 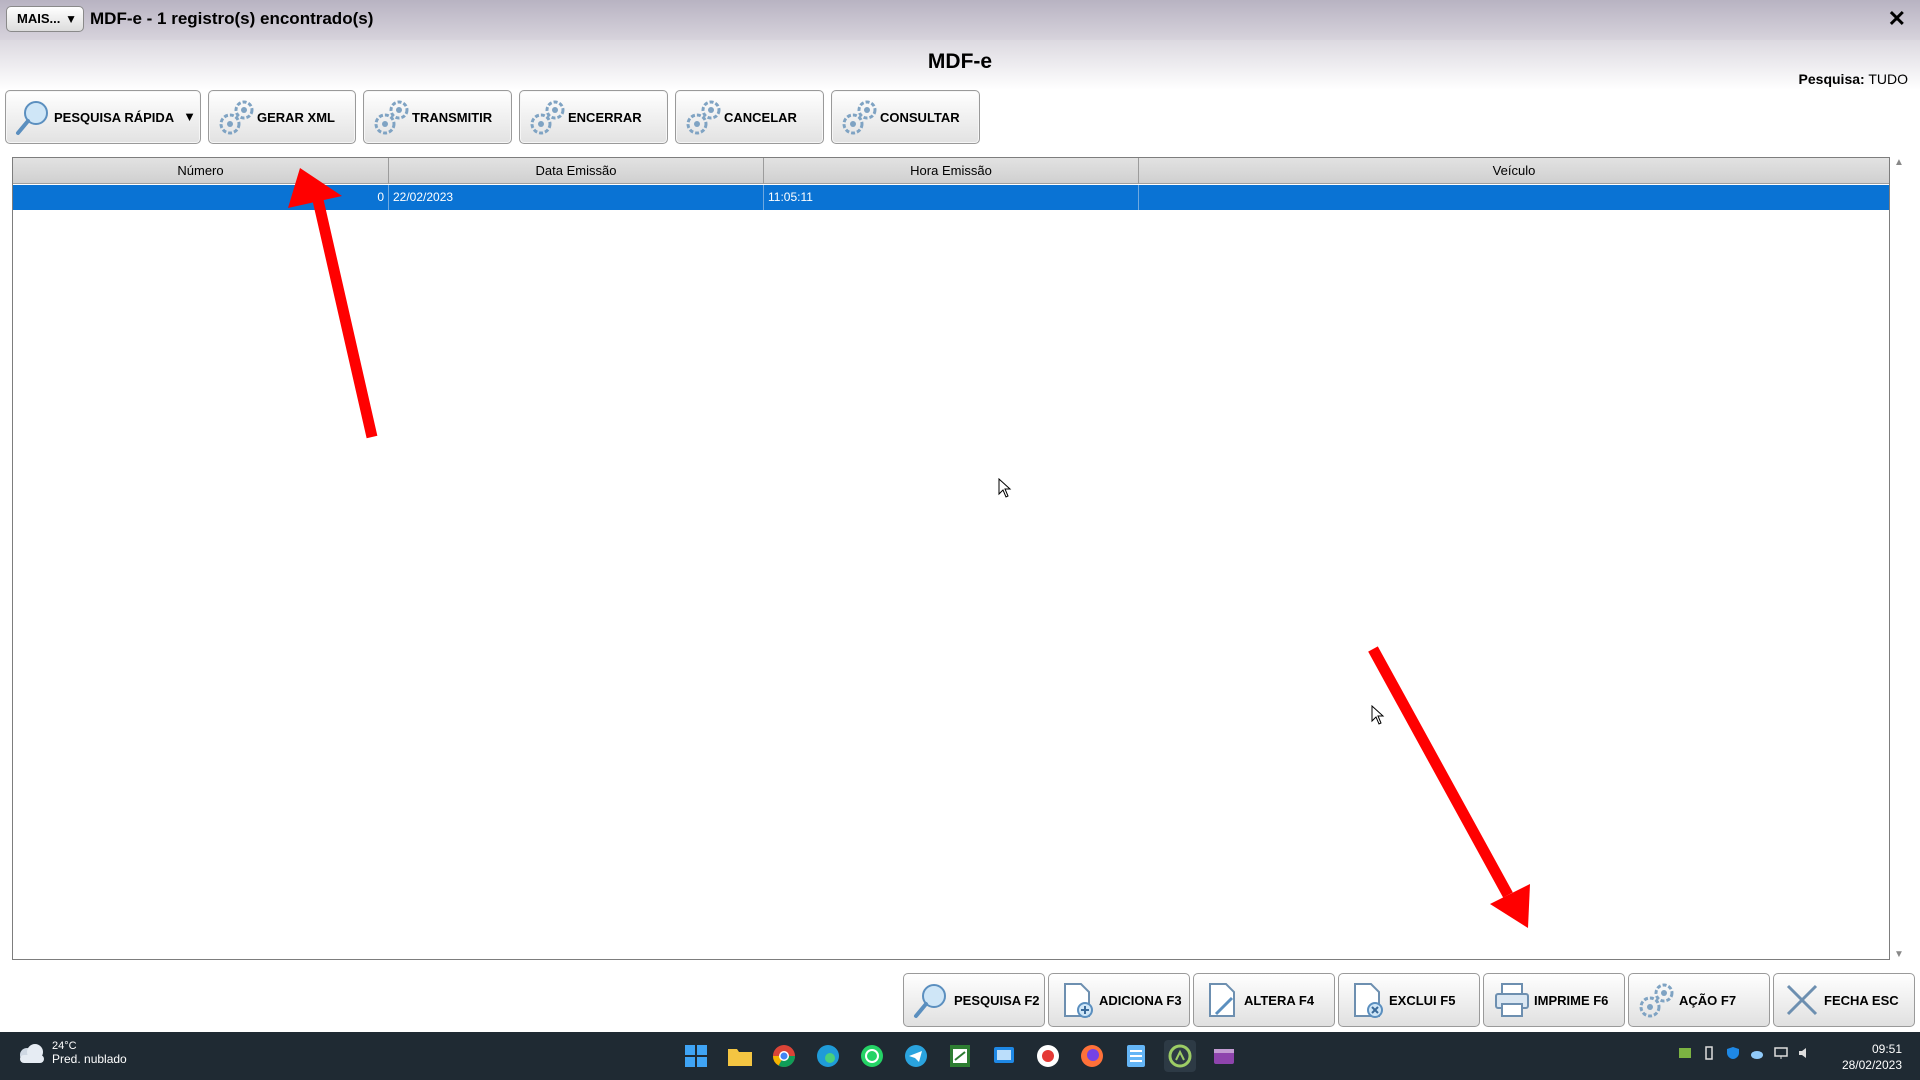 What do you see at coordinates (1224, 1056) in the screenshot?
I see `video-editor-icon` at bounding box center [1224, 1056].